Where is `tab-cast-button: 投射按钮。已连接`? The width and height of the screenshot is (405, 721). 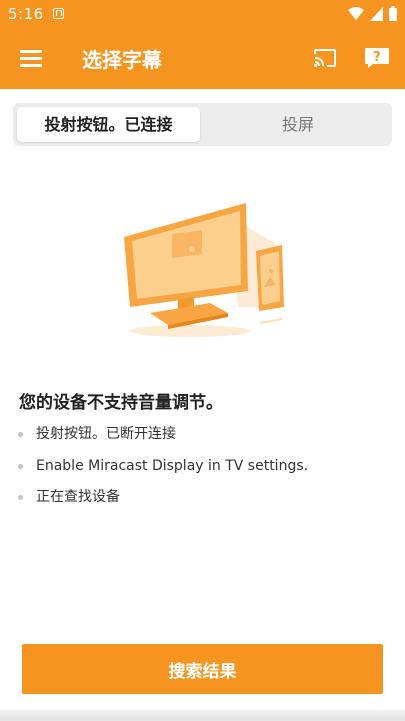 tab-cast-button: 投射按钮。已连接 is located at coordinates (108, 124).